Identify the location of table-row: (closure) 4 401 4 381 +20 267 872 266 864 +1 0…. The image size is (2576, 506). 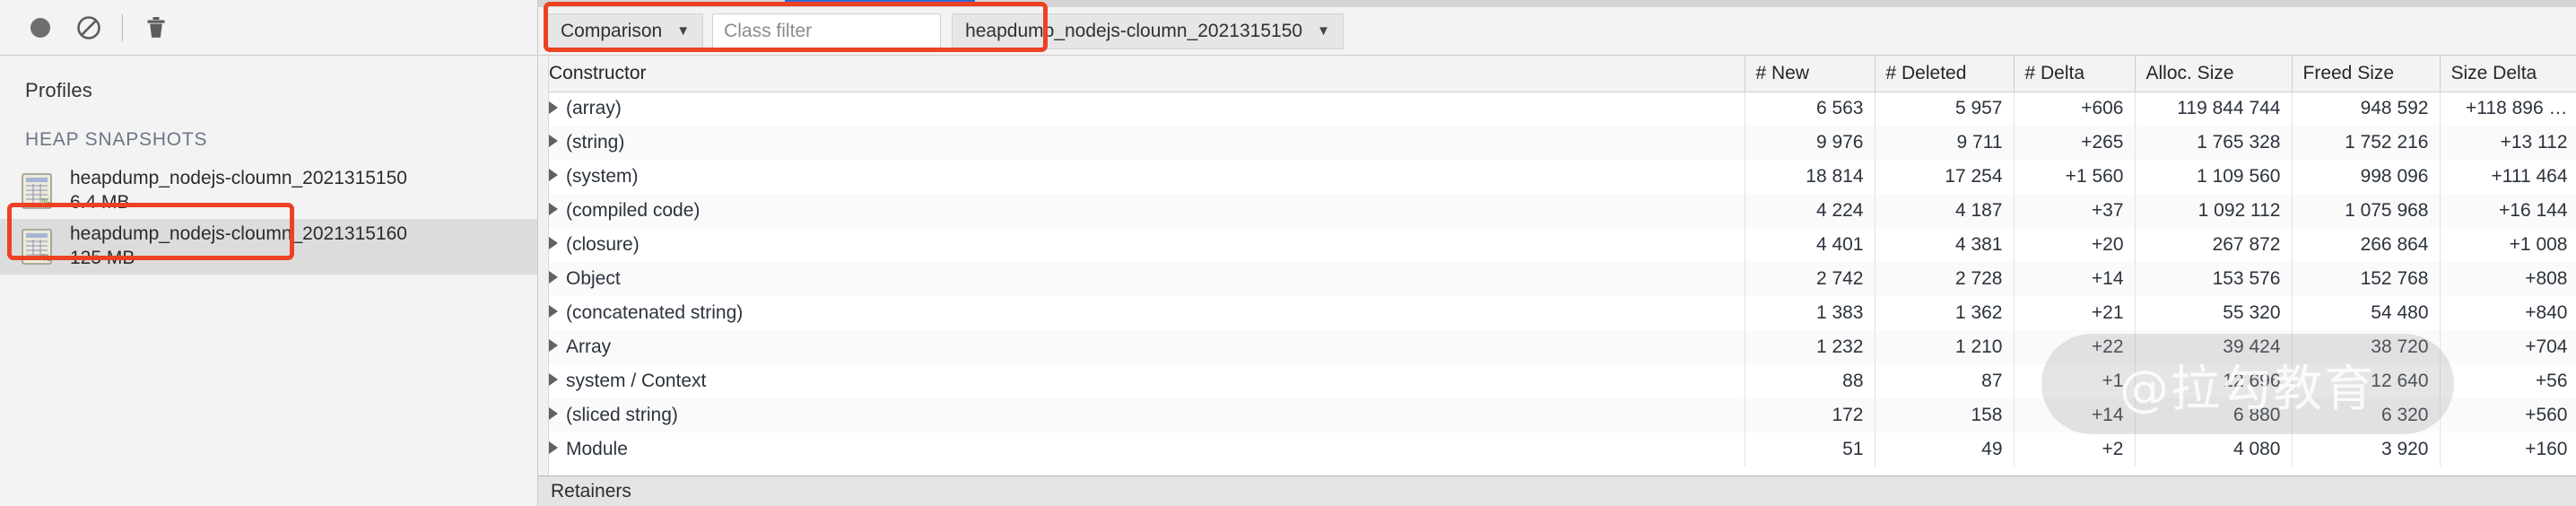
(1557, 245).